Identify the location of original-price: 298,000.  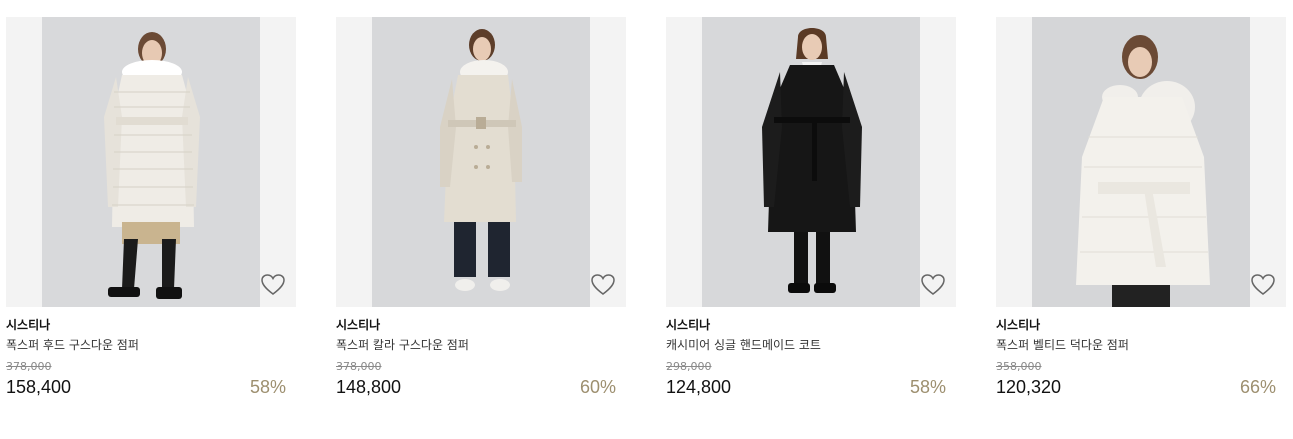
(689, 366).